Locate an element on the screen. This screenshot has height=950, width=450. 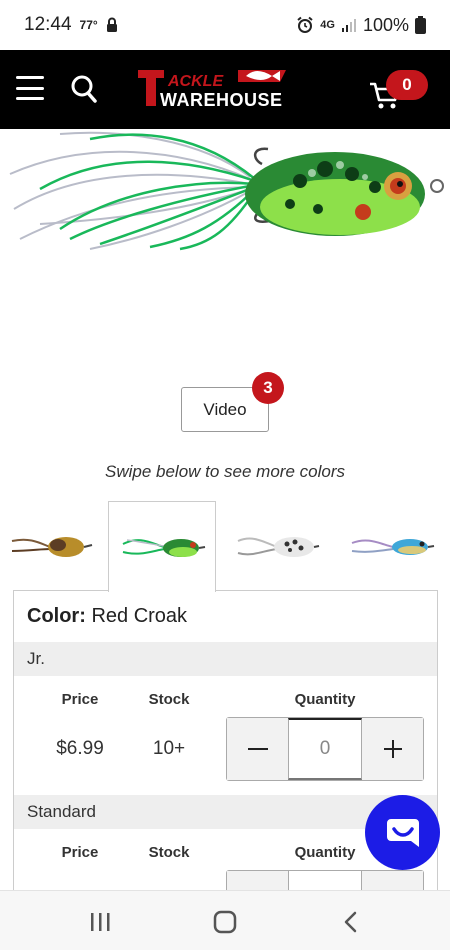
search-icon is located at coordinates (84, 89).